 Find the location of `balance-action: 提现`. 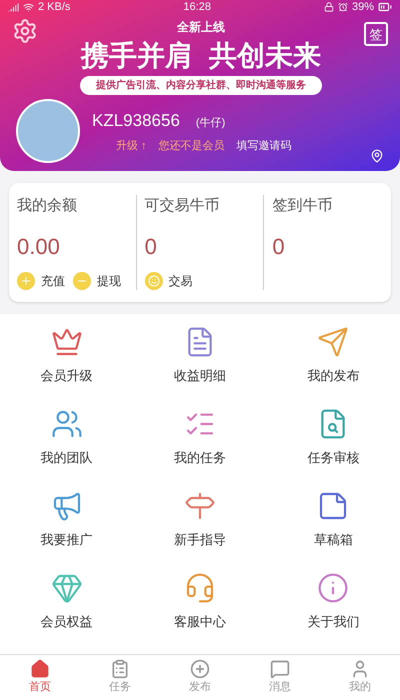

balance-action: 提现 is located at coordinates (97, 281).